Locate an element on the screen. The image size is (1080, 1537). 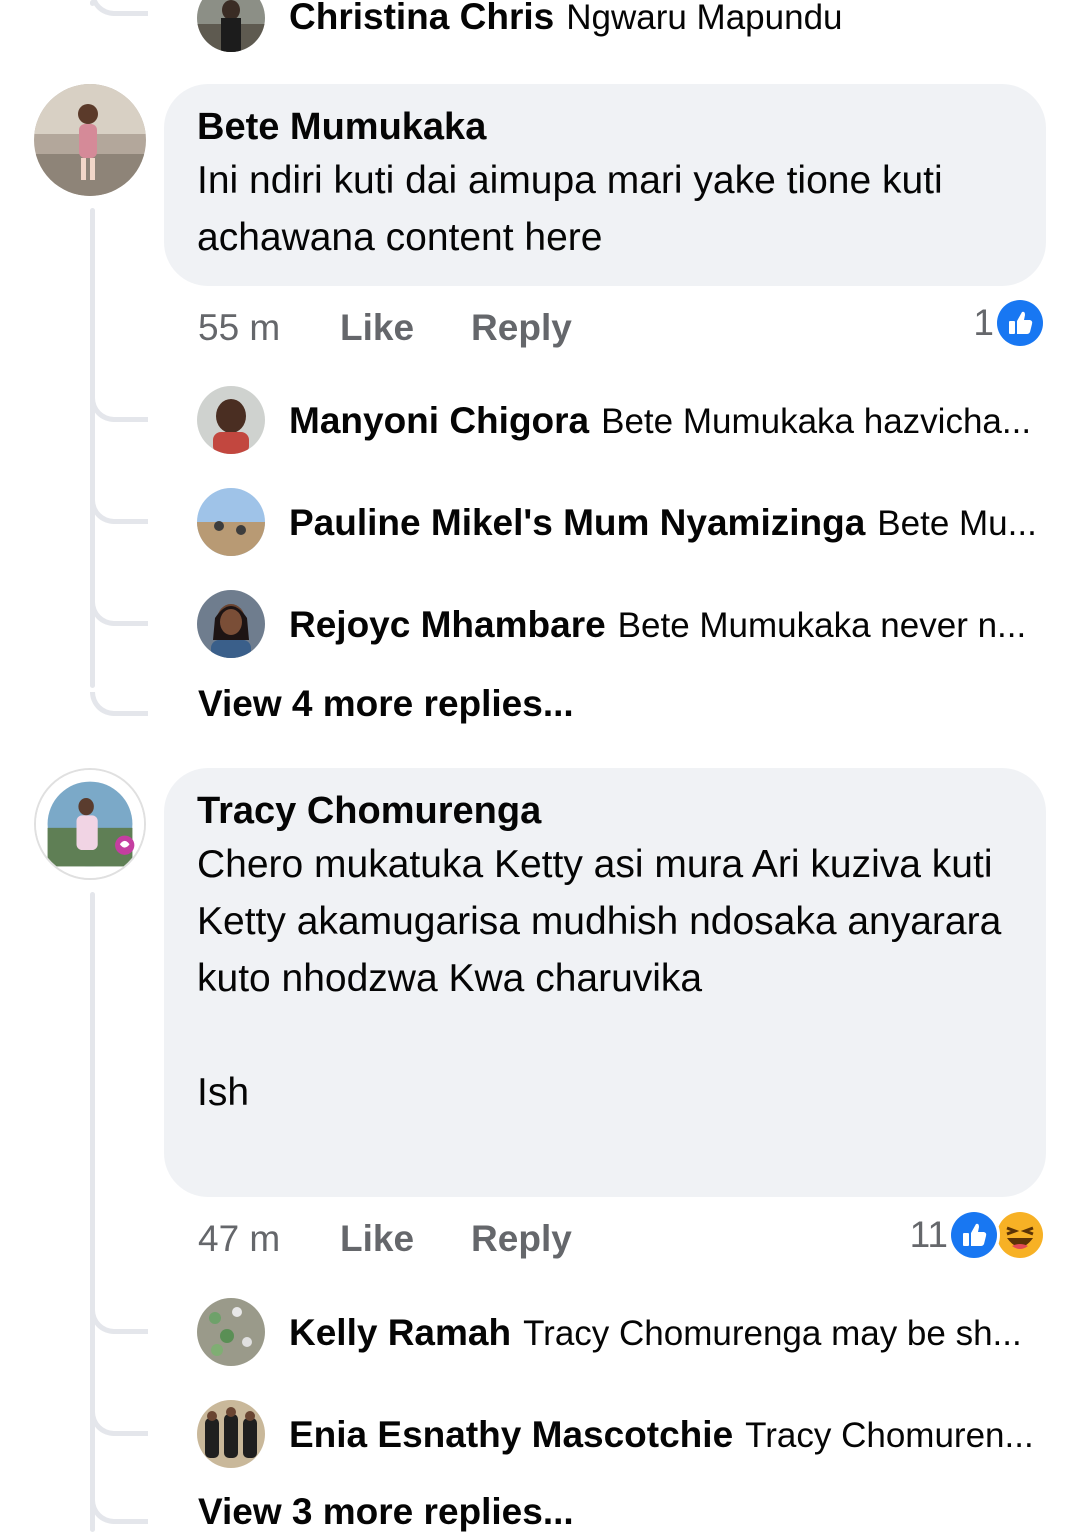
comment-actions: 55 m Like Reply is located at coordinates (413, 328).